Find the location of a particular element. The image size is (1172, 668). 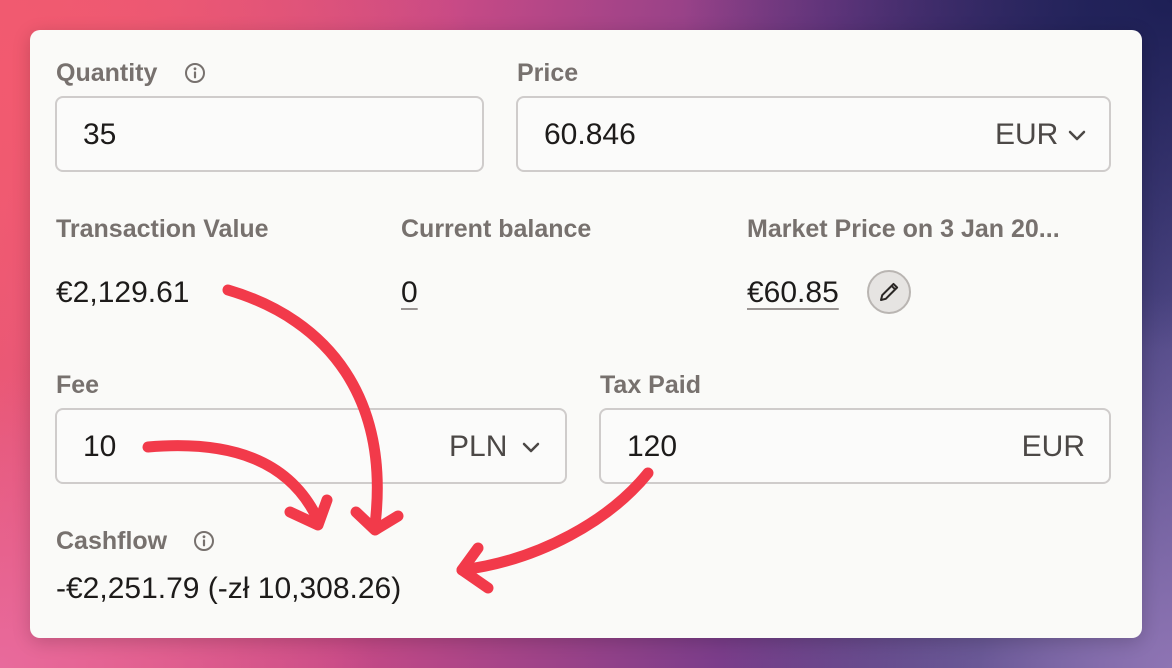

fee-input: 10 PLN is located at coordinates (311, 446).